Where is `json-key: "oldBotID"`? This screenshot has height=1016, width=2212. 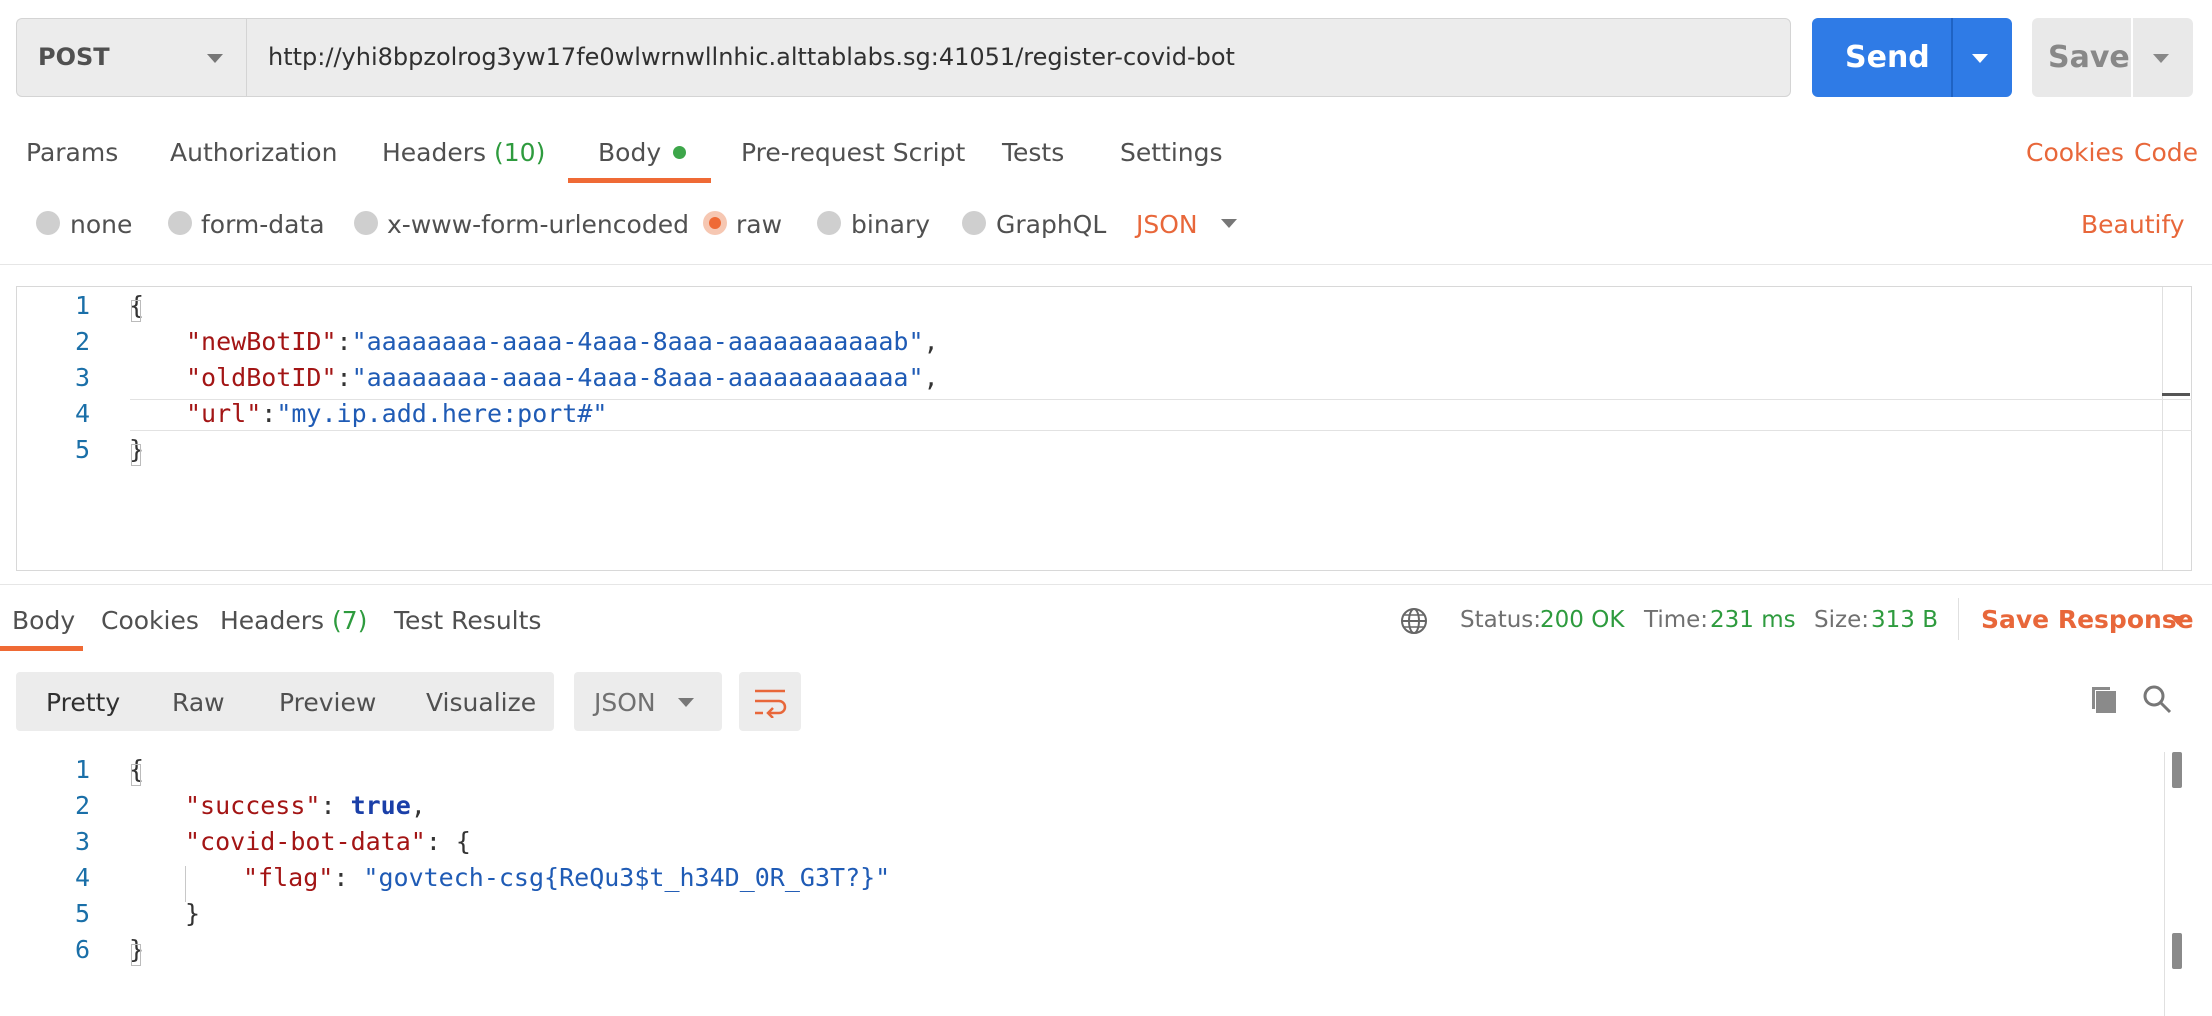 json-key: "oldBotID" is located at coordinates (261, 377).